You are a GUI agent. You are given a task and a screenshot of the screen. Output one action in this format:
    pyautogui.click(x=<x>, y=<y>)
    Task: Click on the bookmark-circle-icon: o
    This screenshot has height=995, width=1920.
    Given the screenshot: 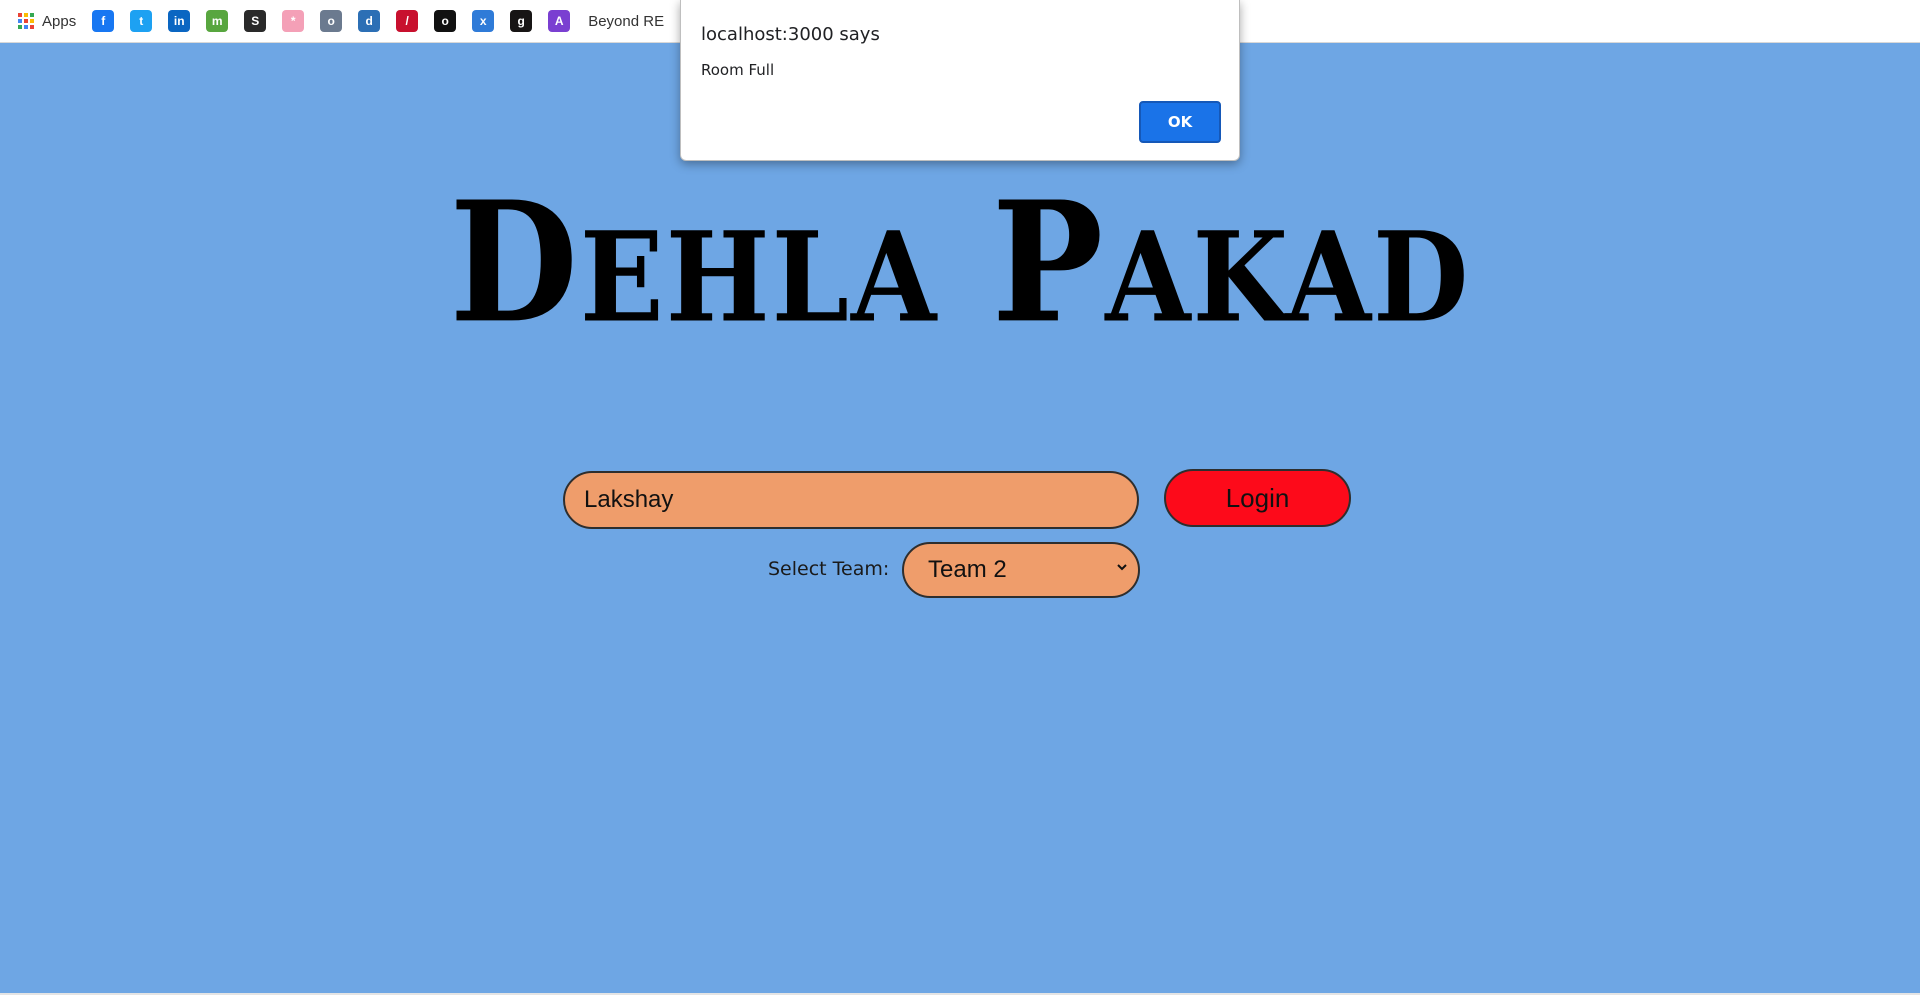 What is the action you would take?
    pyautogui.click(x=445, y=21)
    